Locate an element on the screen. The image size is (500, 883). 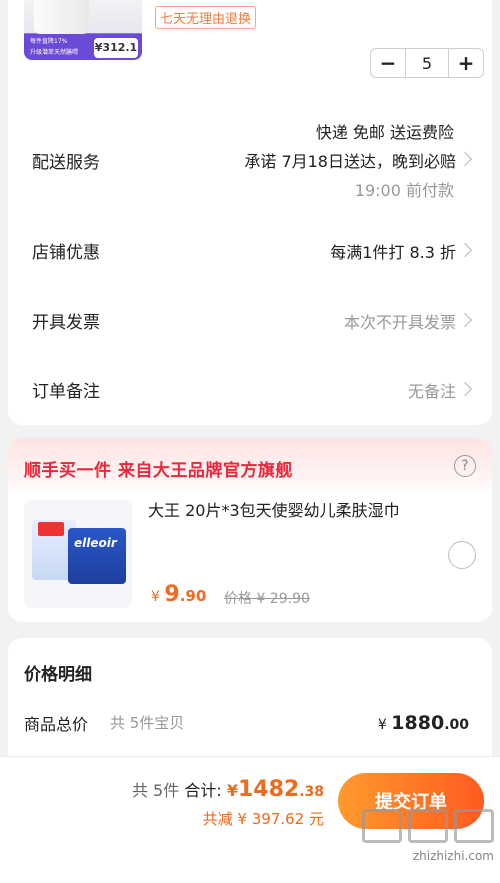
thumb-promo-subtag: 升级潜萃天然膳喂 is located at coordinates (54, 52).